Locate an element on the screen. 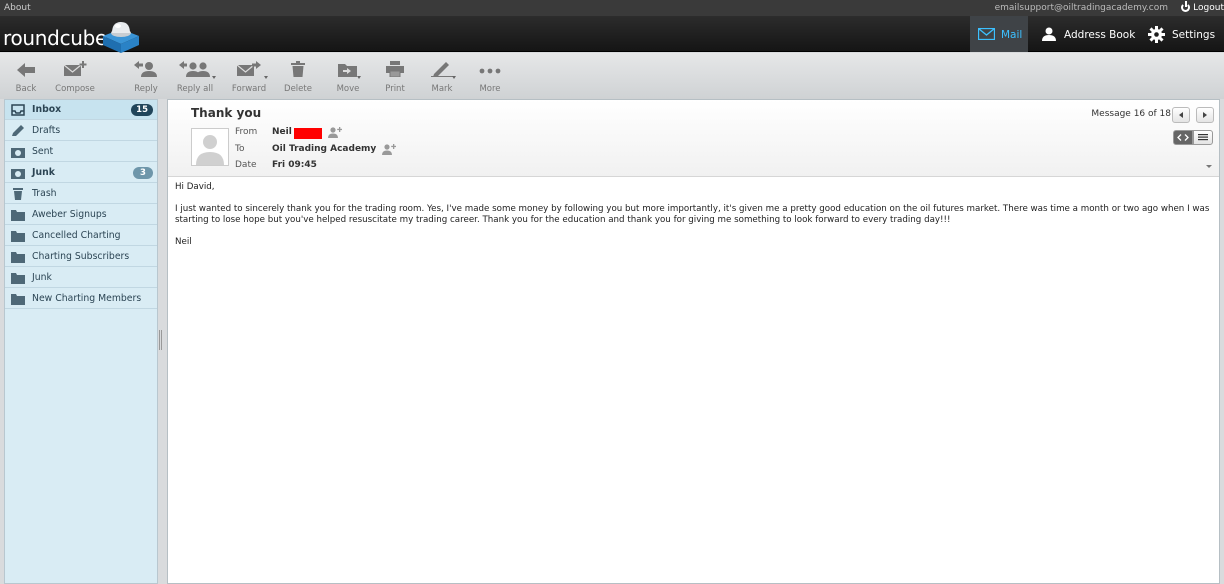 The height and width of the screenshot is (584, 1224). move-button: Move is located at coordinates (348, 76).